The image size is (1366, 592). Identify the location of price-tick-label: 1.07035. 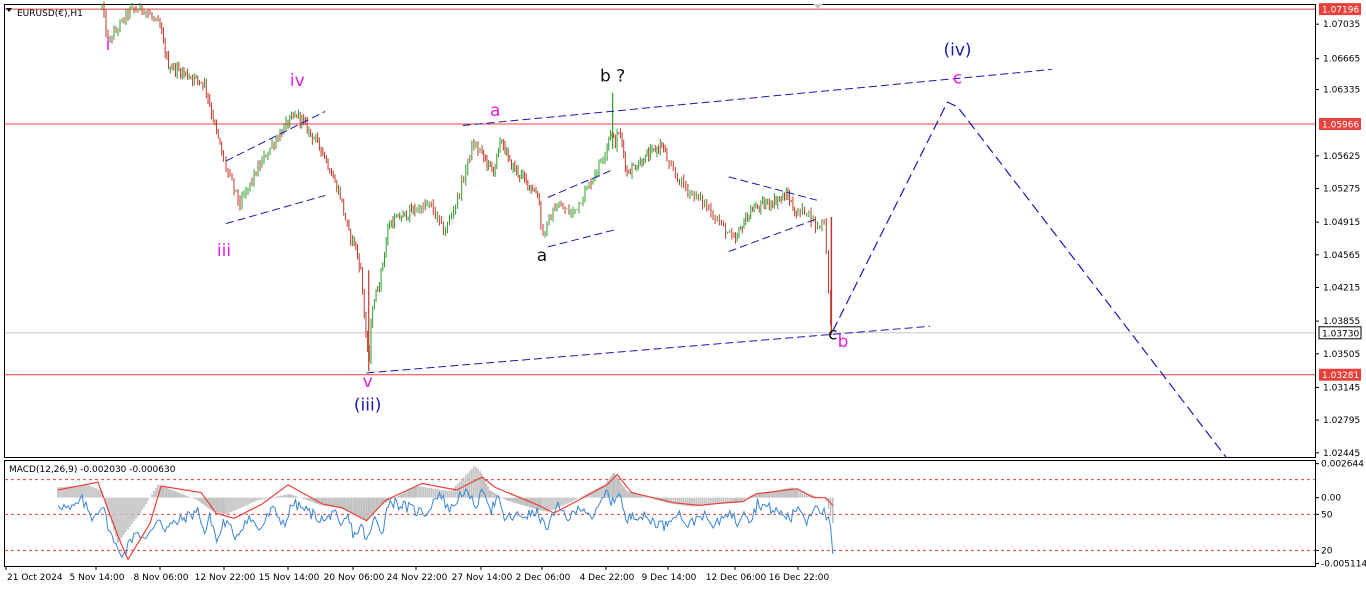
(1341, 25).